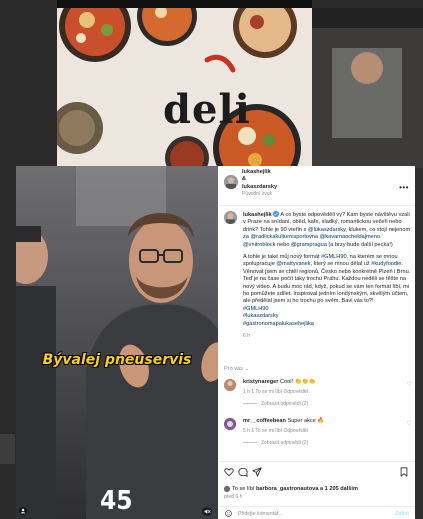 Image resolution: width=423 pixels, height=519 pixels. I want to click on share-icon, so click(257, 472).